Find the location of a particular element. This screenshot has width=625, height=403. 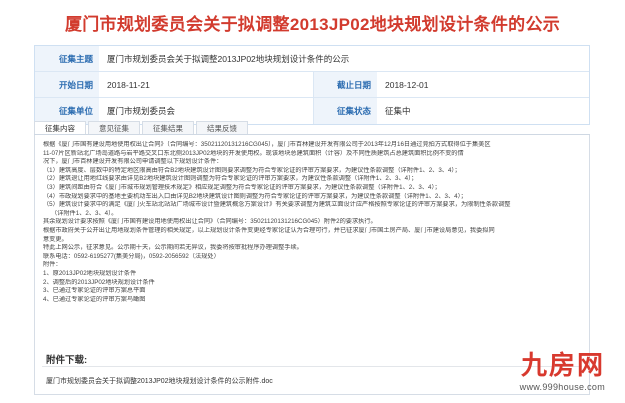

download-file-link: 厦门市规划委员会关于拟调整2013JP02地块规划设计条件的公示附件.doc is located at coordinates (159, 381).